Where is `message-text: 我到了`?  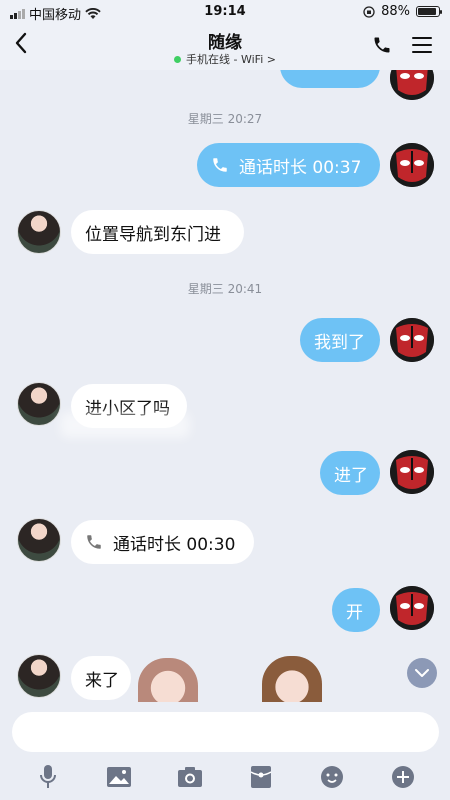
message-text: 我到了 is located at coordinates (339, 342).